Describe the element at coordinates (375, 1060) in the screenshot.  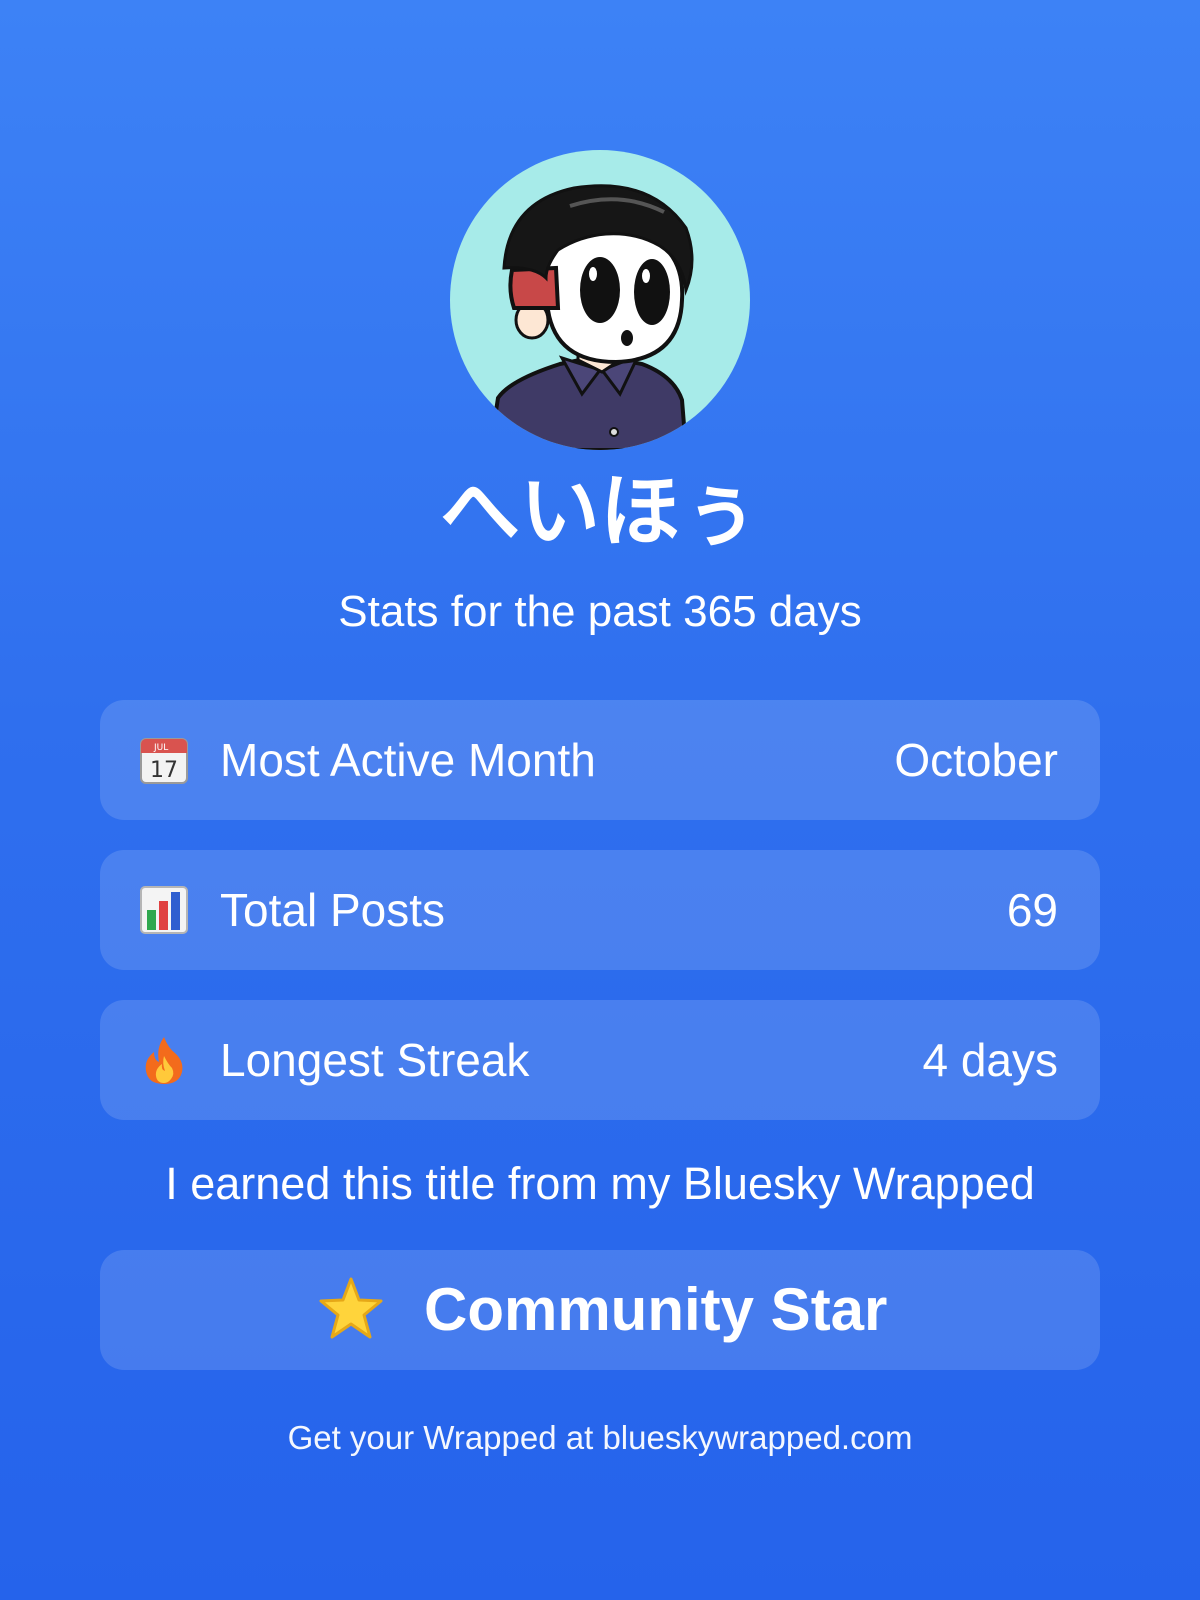
I see `stat-label: Longest Streak` at that location.